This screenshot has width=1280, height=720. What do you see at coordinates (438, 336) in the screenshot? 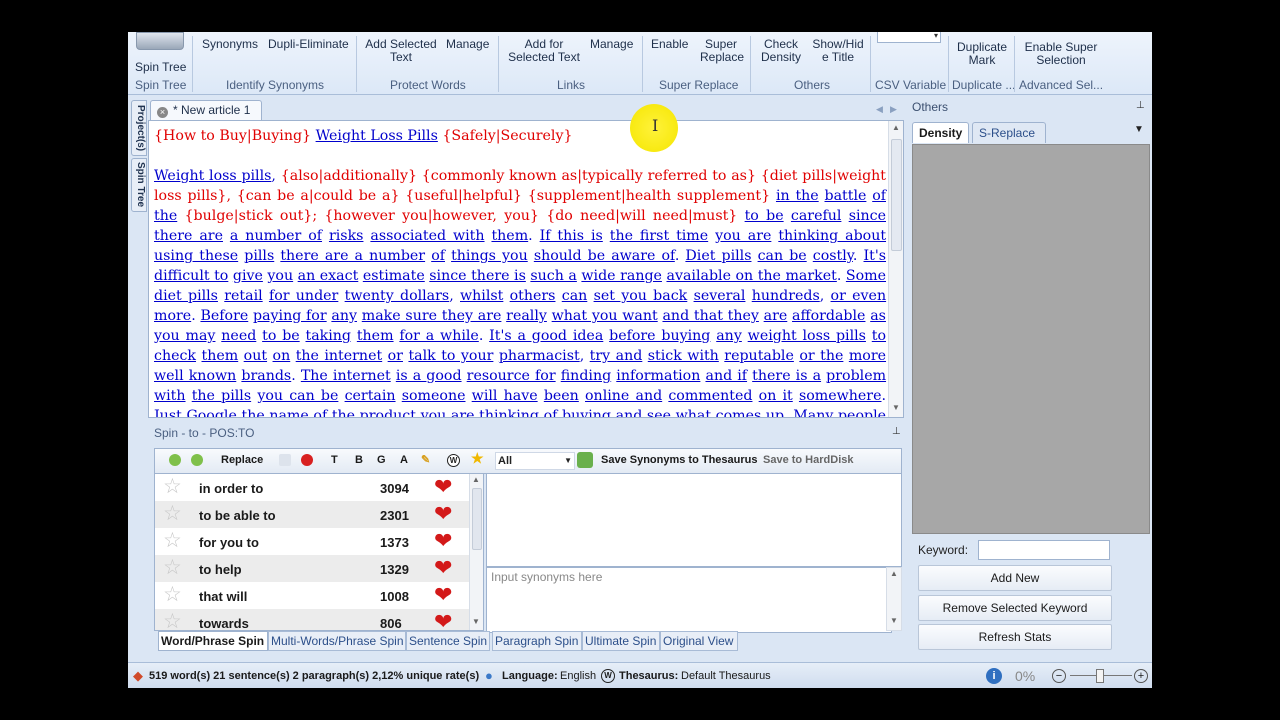
I see `linked-word: for a while` at bounding box center [438, 336].